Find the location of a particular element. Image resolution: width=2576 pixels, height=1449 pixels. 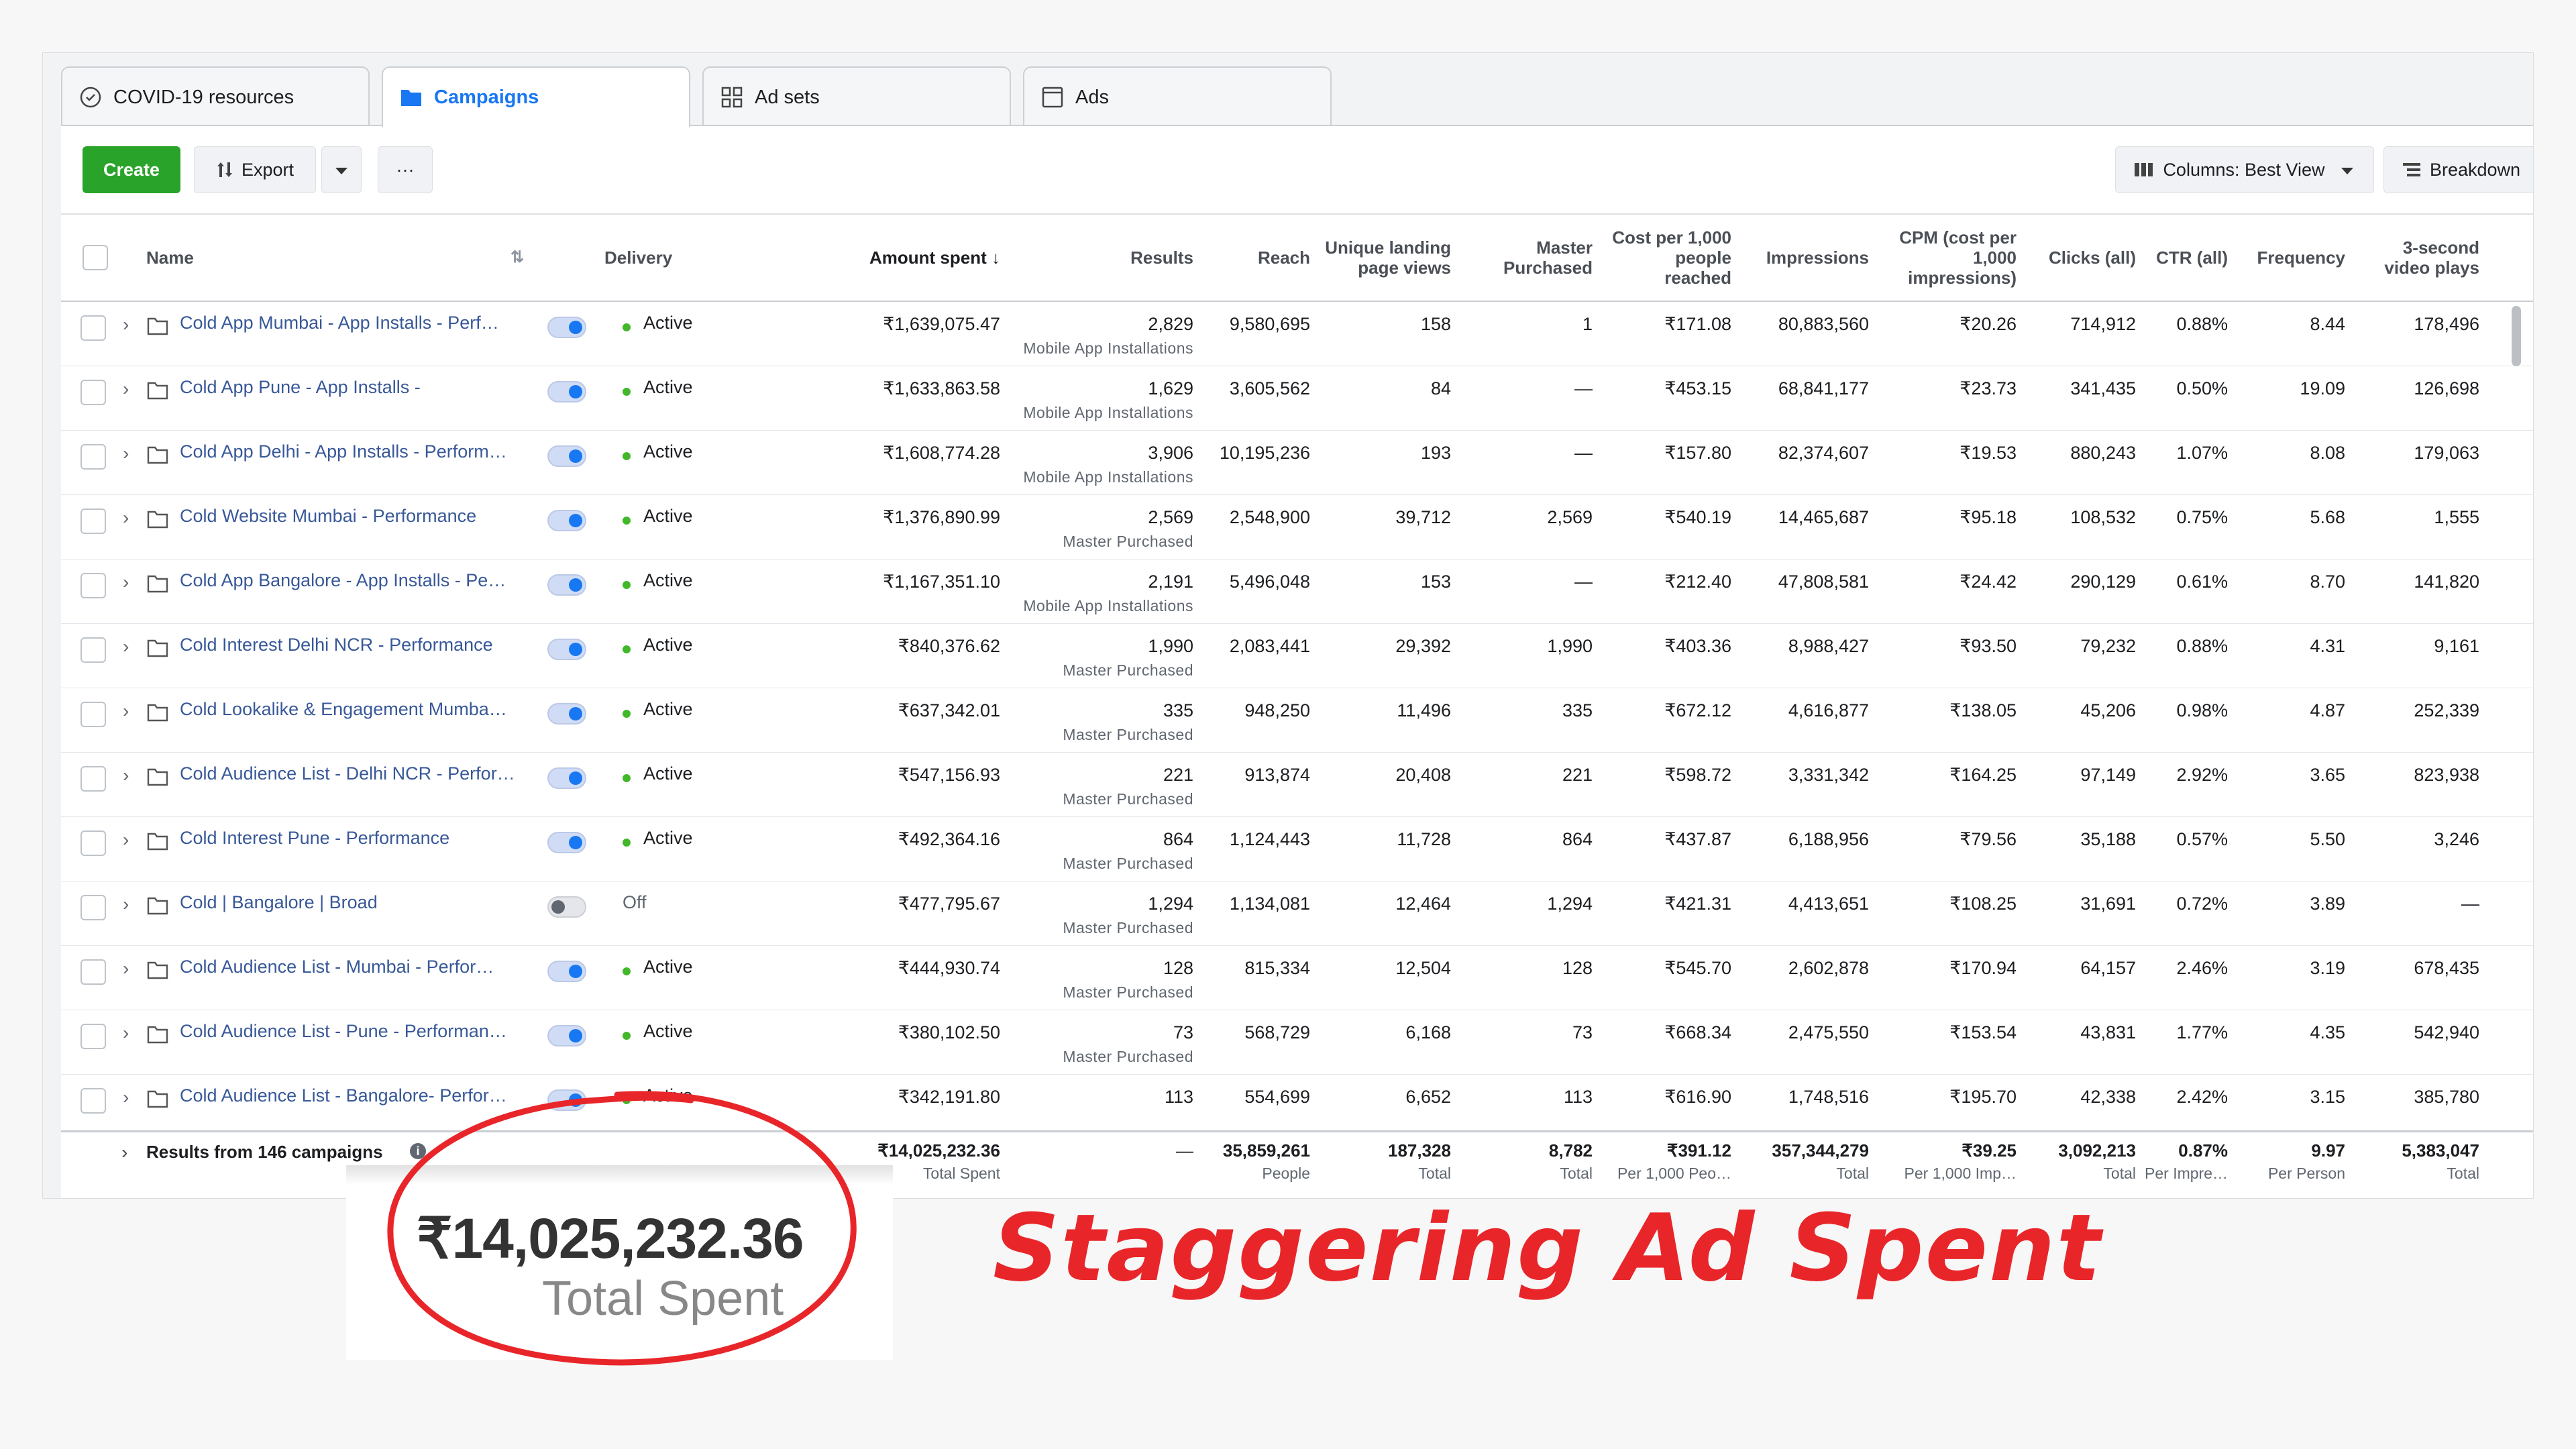

col-amount-spent: Amount spent ↓ is located at coordinates (893, 258).